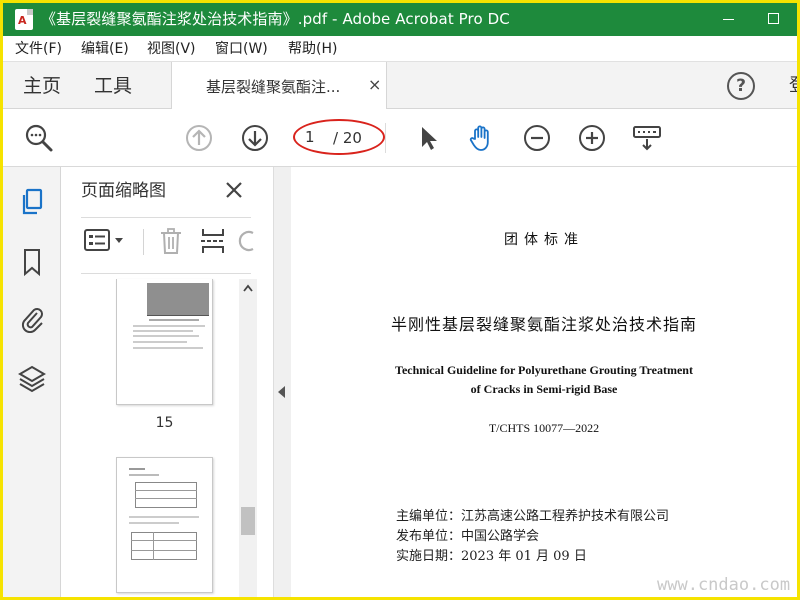  Describe the element at coordinates (105, 240) in the screenshot. I see `options-list-icon` at that location.